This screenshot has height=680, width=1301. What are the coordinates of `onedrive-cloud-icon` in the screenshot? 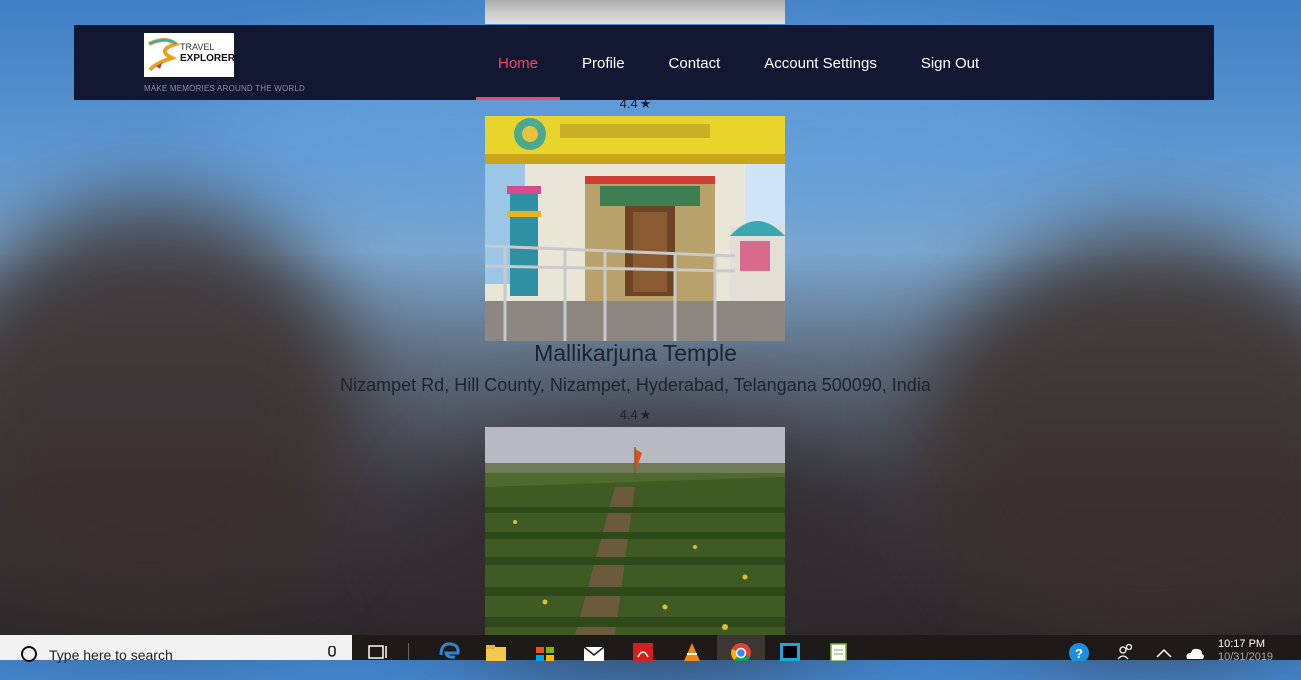 It's located at (1194, 651).